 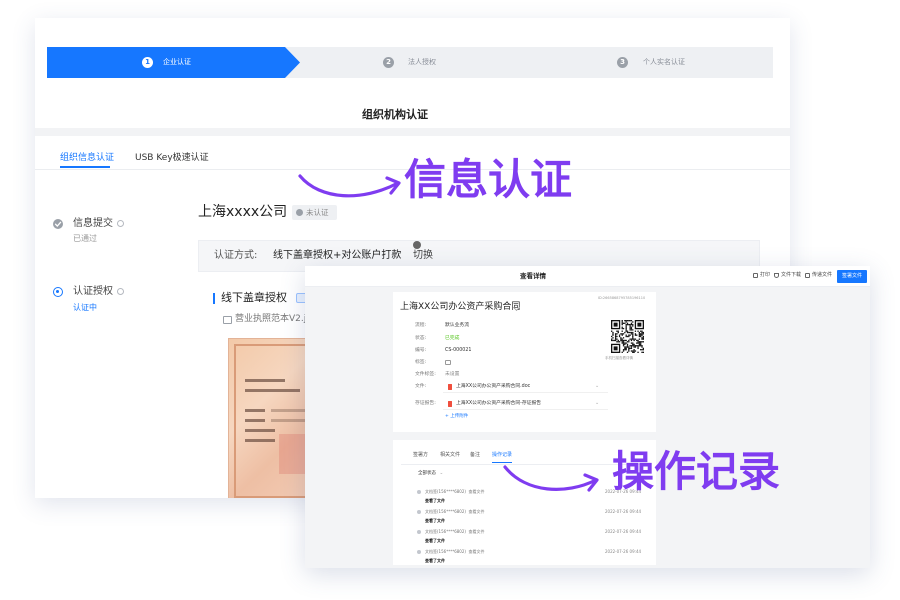 I want to click on field-file-tag-value: 未设置, so click(x=452, y=375).